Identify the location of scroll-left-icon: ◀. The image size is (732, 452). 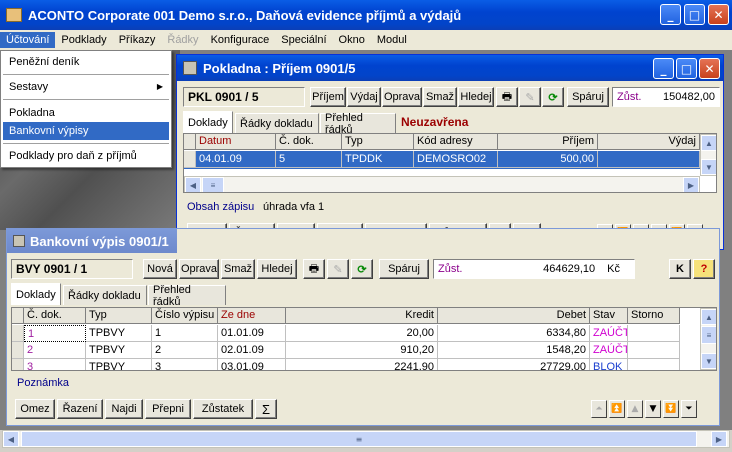
(193, 184).